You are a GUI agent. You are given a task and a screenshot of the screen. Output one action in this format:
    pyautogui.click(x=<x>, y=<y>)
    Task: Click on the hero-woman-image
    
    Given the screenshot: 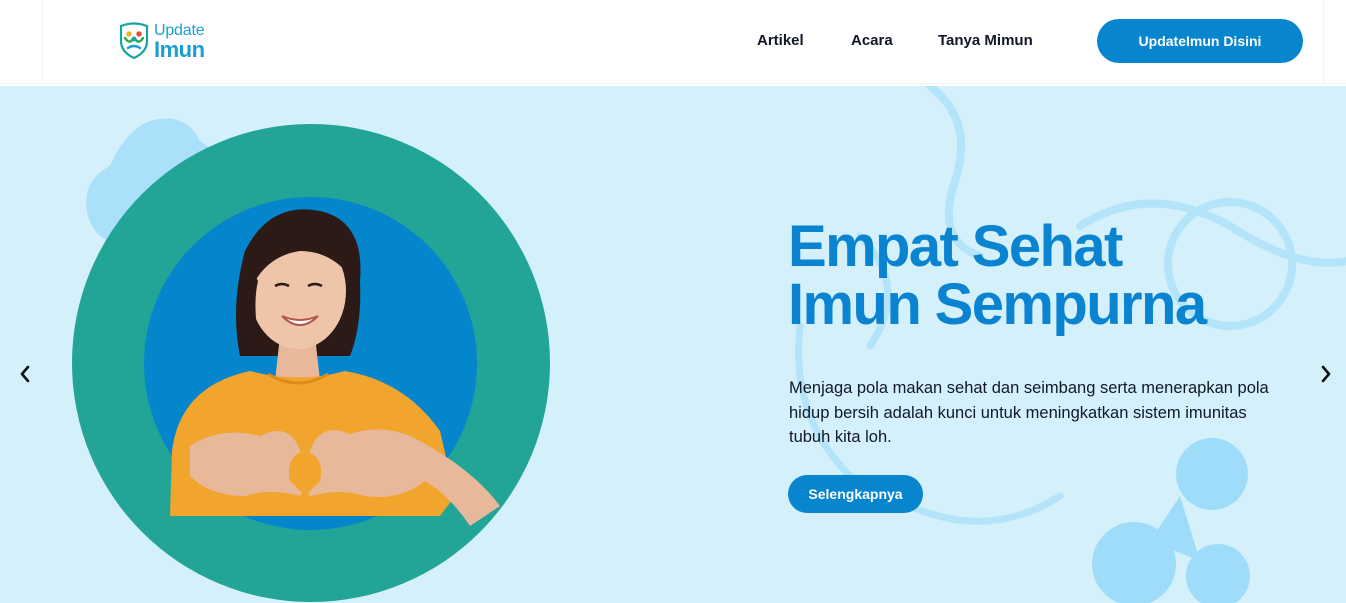 What is the action you would take?
    pyautogui.click(x=335, y=367)
    